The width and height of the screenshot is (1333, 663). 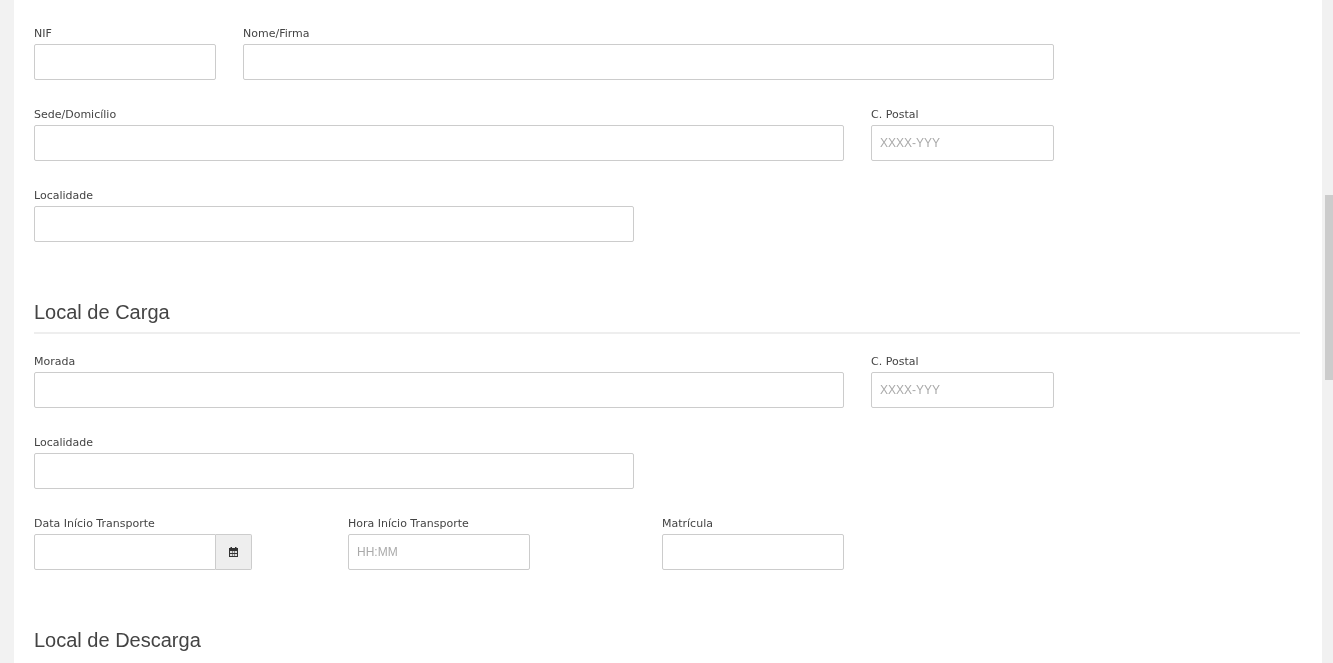 What do you see at coordinates (55, 362) in the screenshot?
I see `field-label: Morada` at bounding box center [55, 362].